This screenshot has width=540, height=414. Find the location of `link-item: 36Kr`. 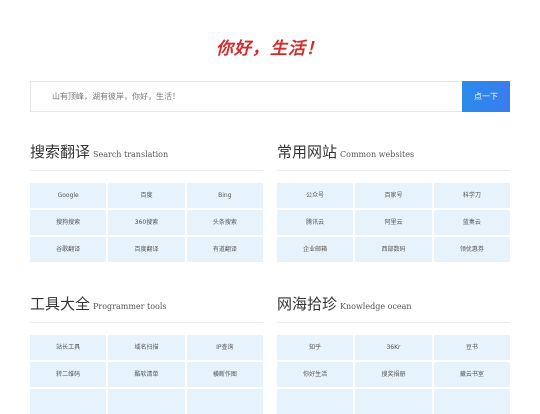

link-item: 36Kr is located at coordinates (393, 347).